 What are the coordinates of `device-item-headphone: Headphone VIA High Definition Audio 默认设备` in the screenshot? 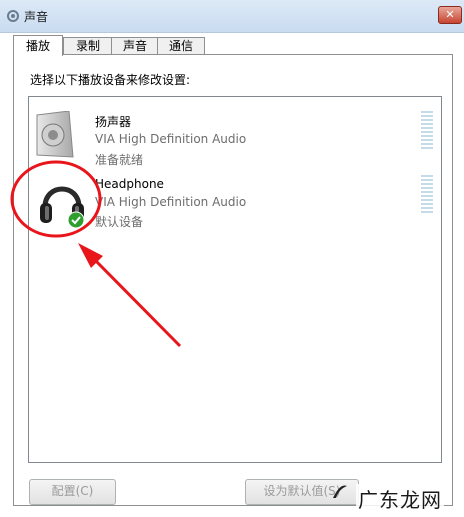 It's located at (235, 208).